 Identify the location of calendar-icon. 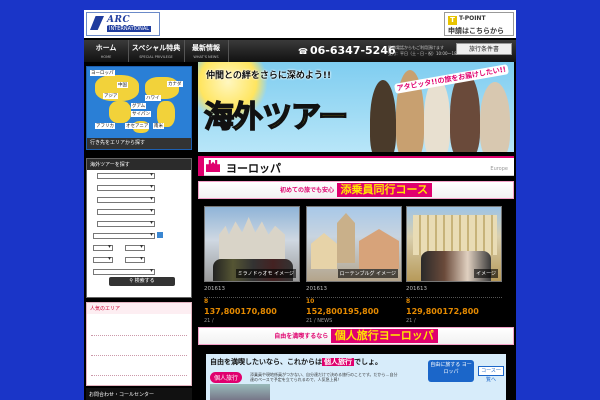
(160, 235).